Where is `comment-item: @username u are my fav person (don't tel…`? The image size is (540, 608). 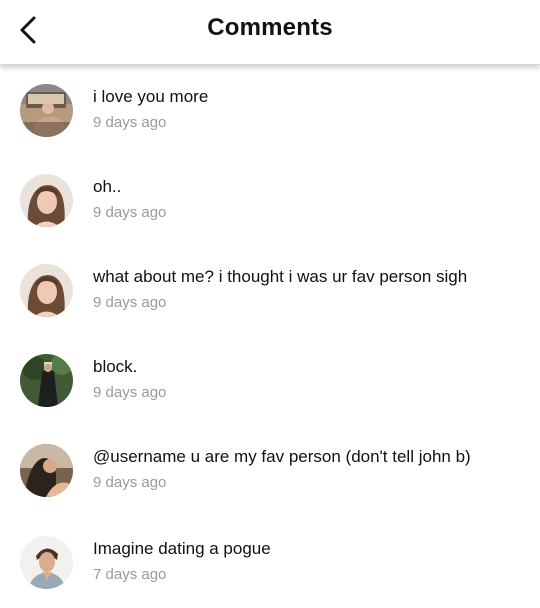 comment-item: @username u are my fav person (don't tel… is located at coordinates (270, 480).